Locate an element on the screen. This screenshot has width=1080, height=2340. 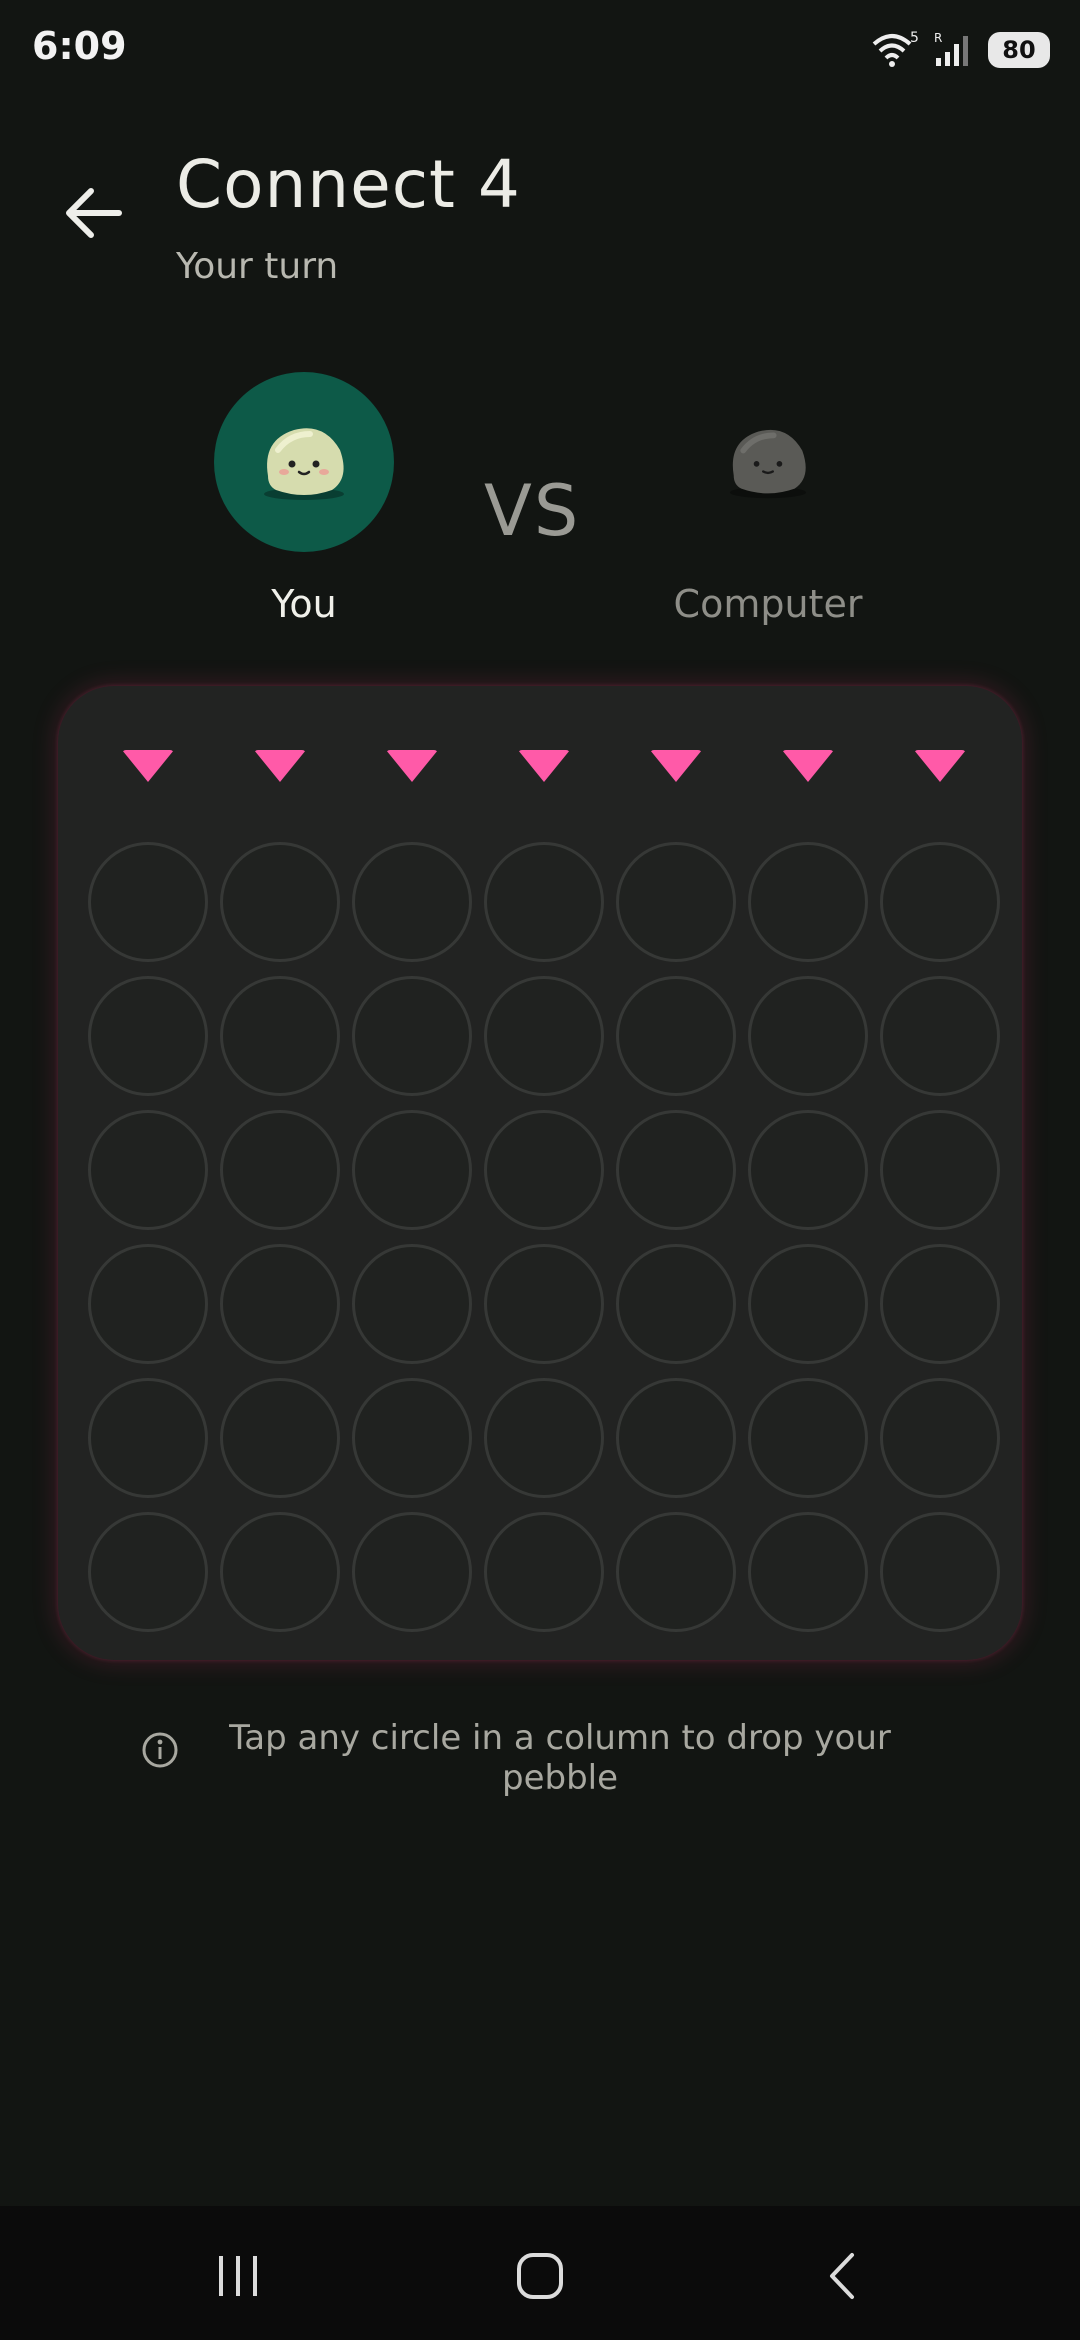
signal-label: R is located at coordinates (938, 38).